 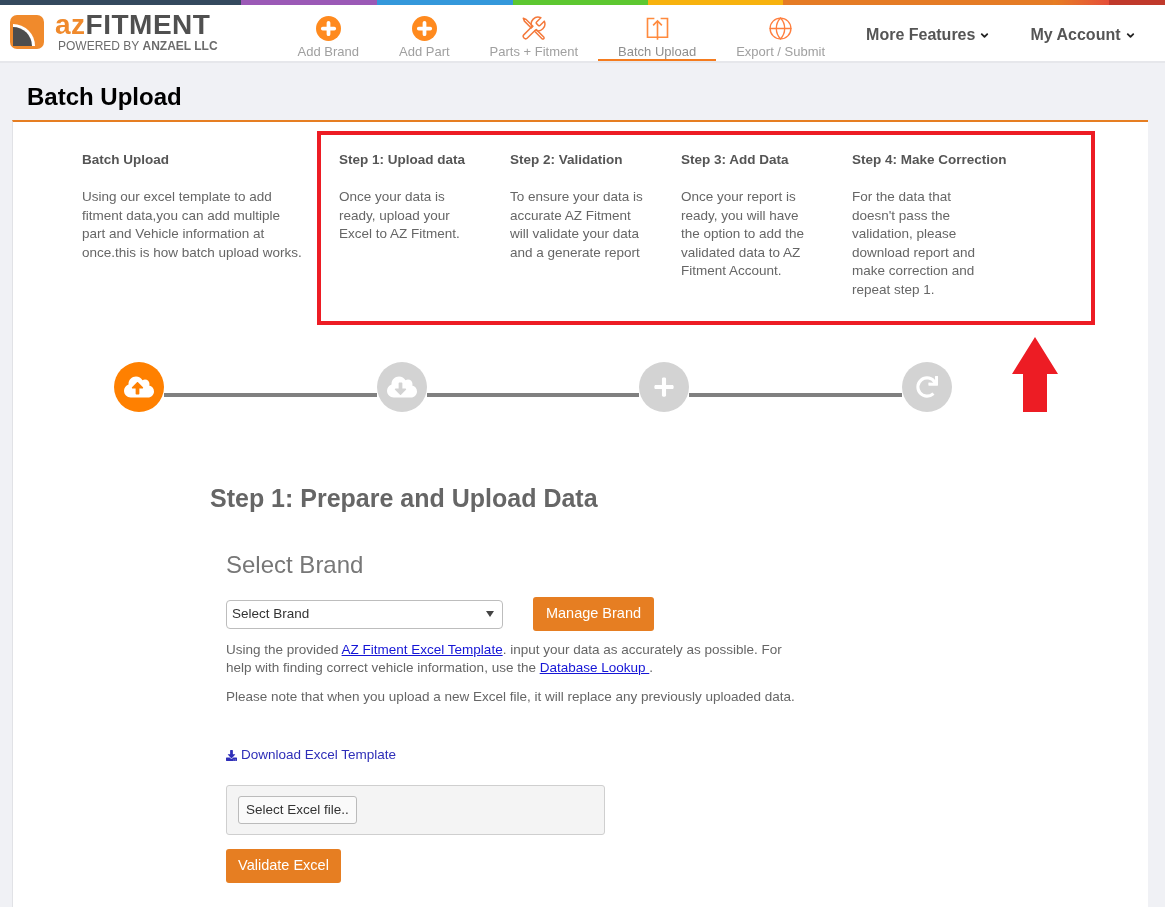 I want to click on intro-text: Using our excel template to add fitment data,you can add multiple part and Vehicle information at once.this is how batch upload works., so click(x=192, y=225).